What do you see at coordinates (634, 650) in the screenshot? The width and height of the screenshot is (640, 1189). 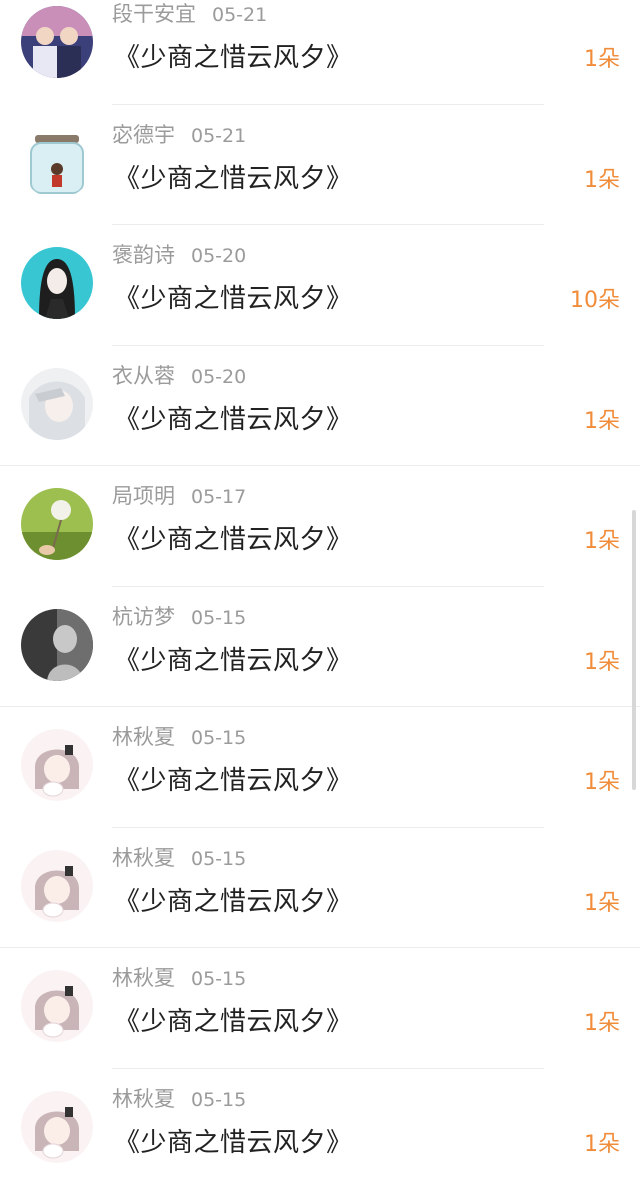 I see `scrollbar` at bounding box center [634, 650].